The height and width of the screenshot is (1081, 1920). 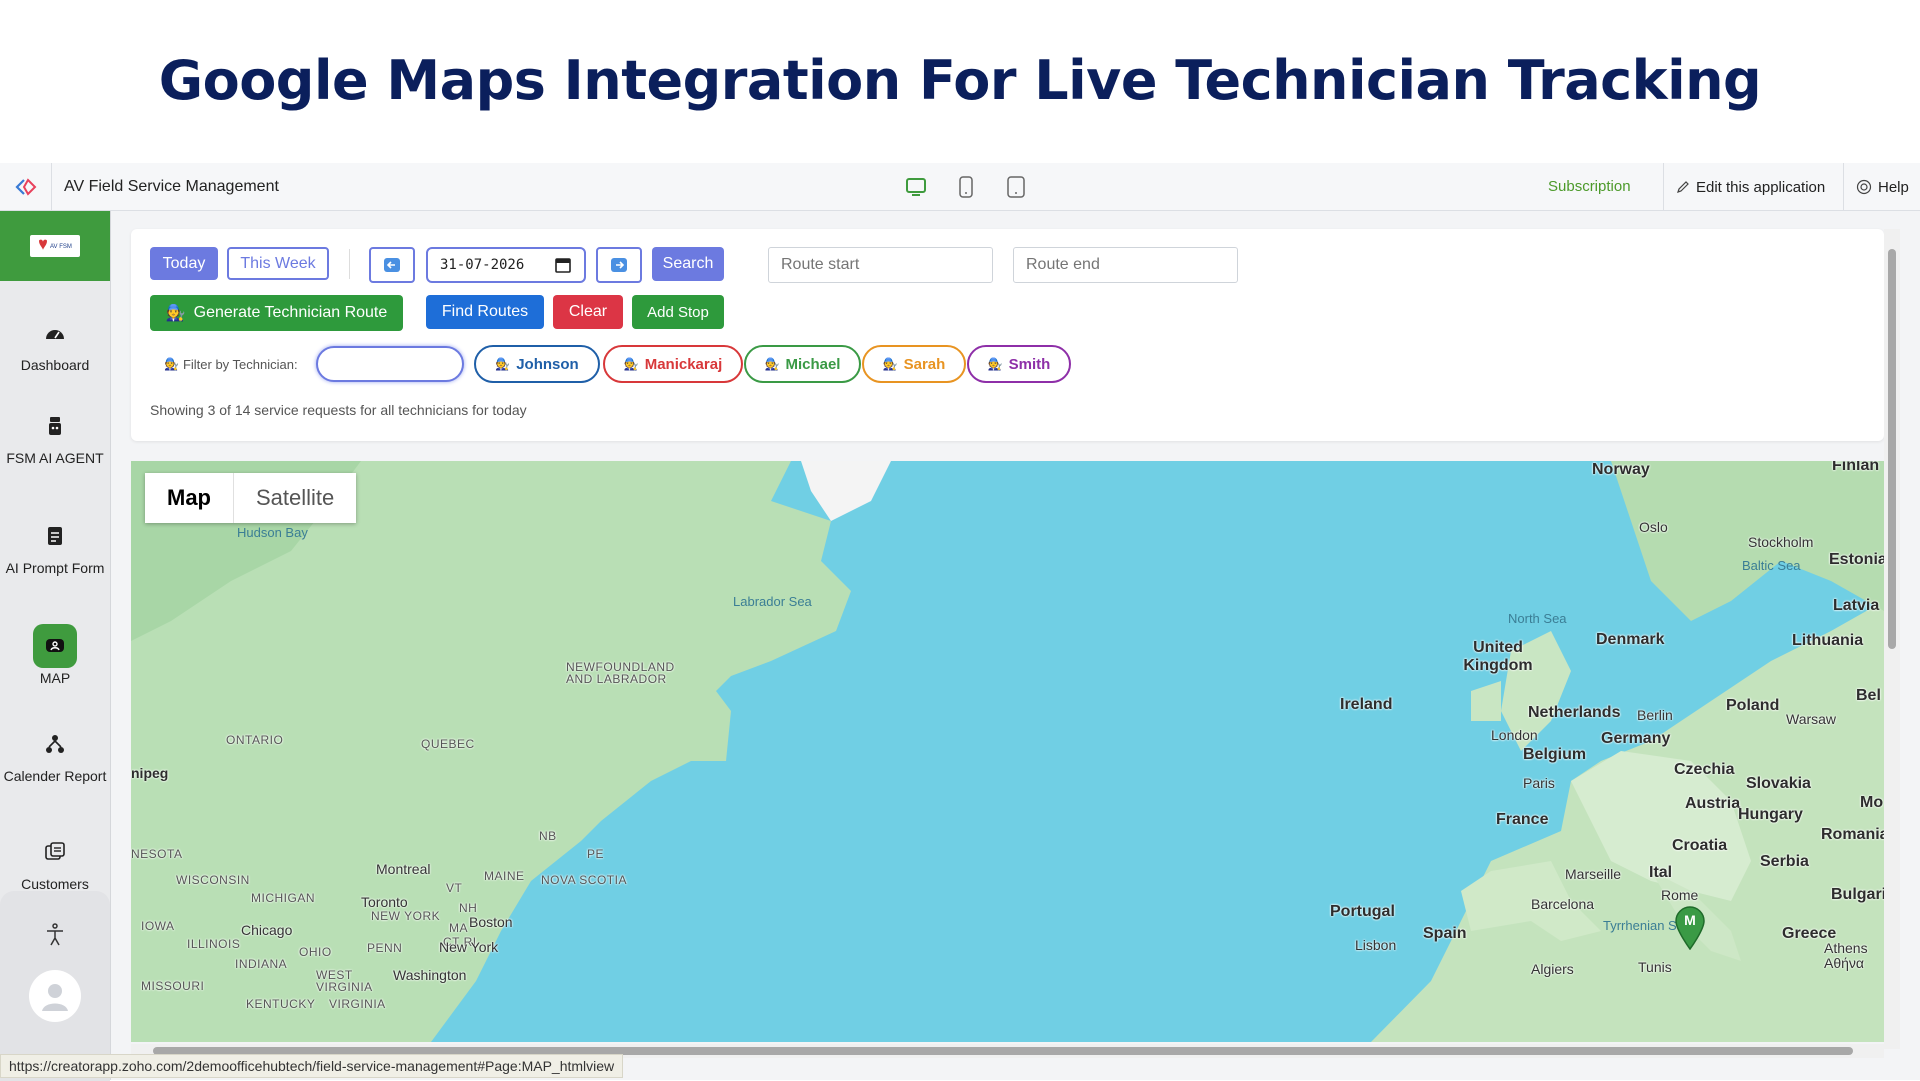 What do you see at coordinates (1713, 803) in the screenshot?
I see `map-label: Austria` at bounding box center [1713, 803].